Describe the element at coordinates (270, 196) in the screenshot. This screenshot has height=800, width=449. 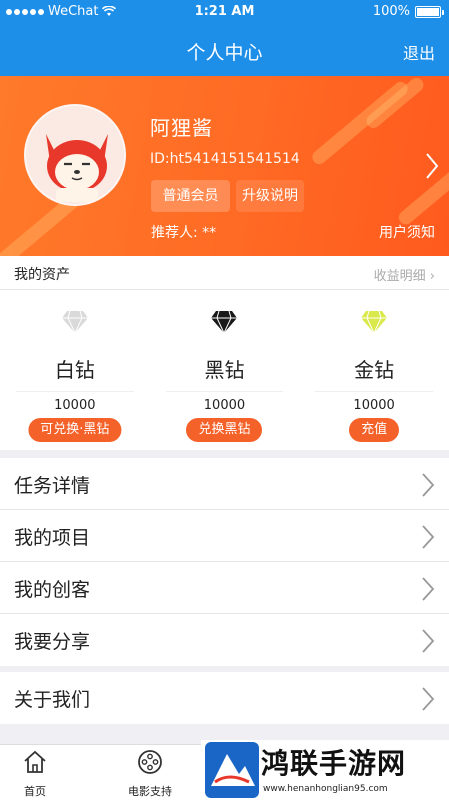
I see `upgrade-info-button: 升级说明` at that location.